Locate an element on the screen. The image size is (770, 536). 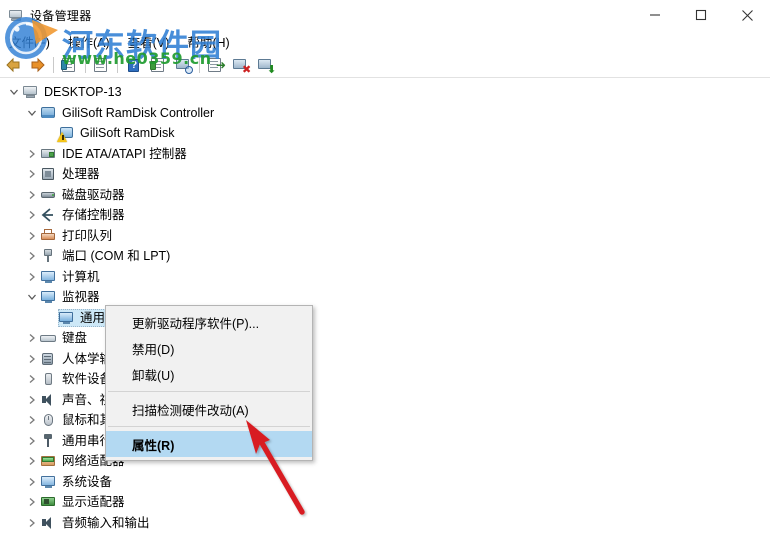
tree-label: 键盘 is located at coordinates (75, 338).